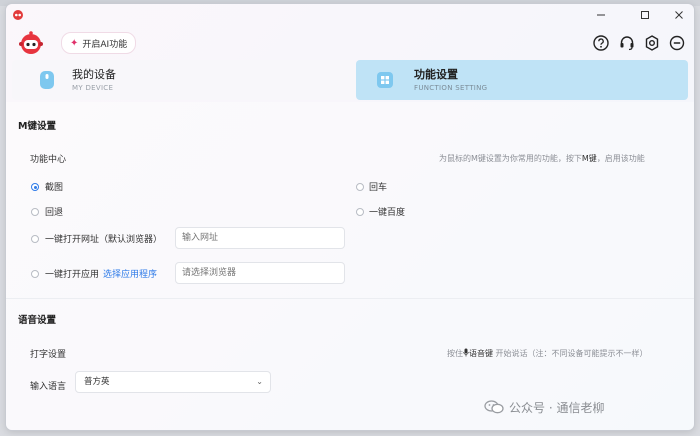  What do you see at coordinates (97, 382) in the screenshot?
I see `input-language-value: 普方英` at bounding box center [97, 382].